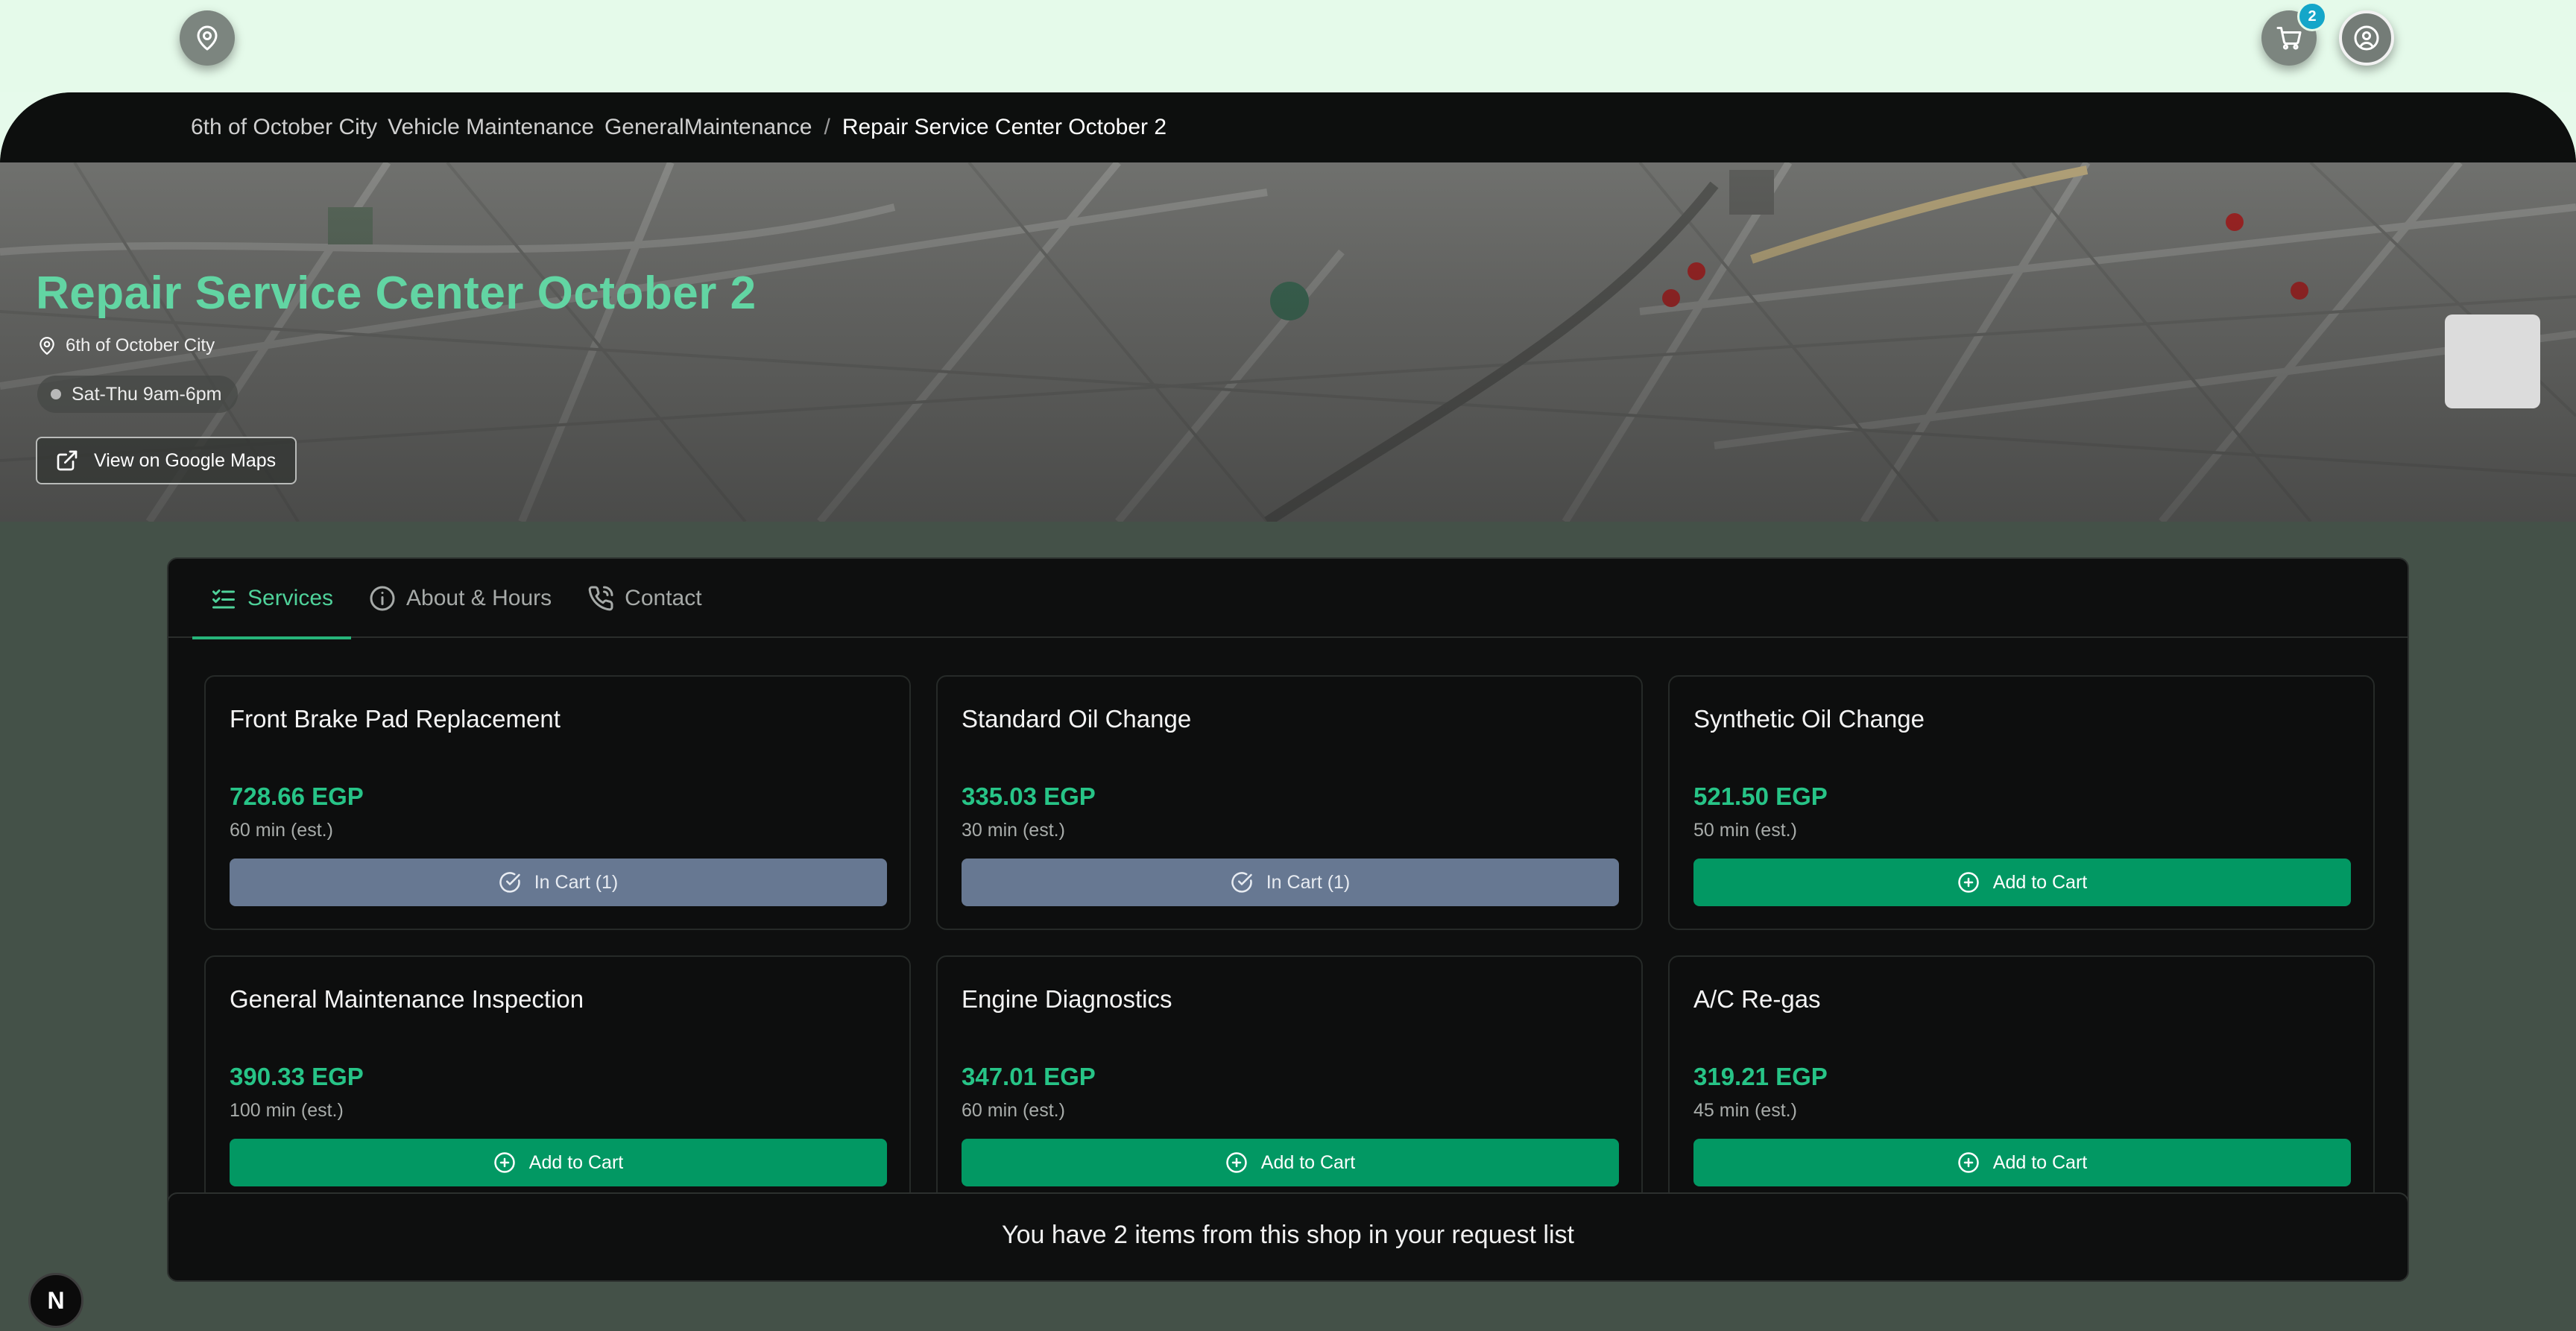 The image size is (2576, 1331). Describe the element at coordinates (1004, 127) in the screenshot. I see `breadcrumb-current: Repair Service Center October 2` at that location.